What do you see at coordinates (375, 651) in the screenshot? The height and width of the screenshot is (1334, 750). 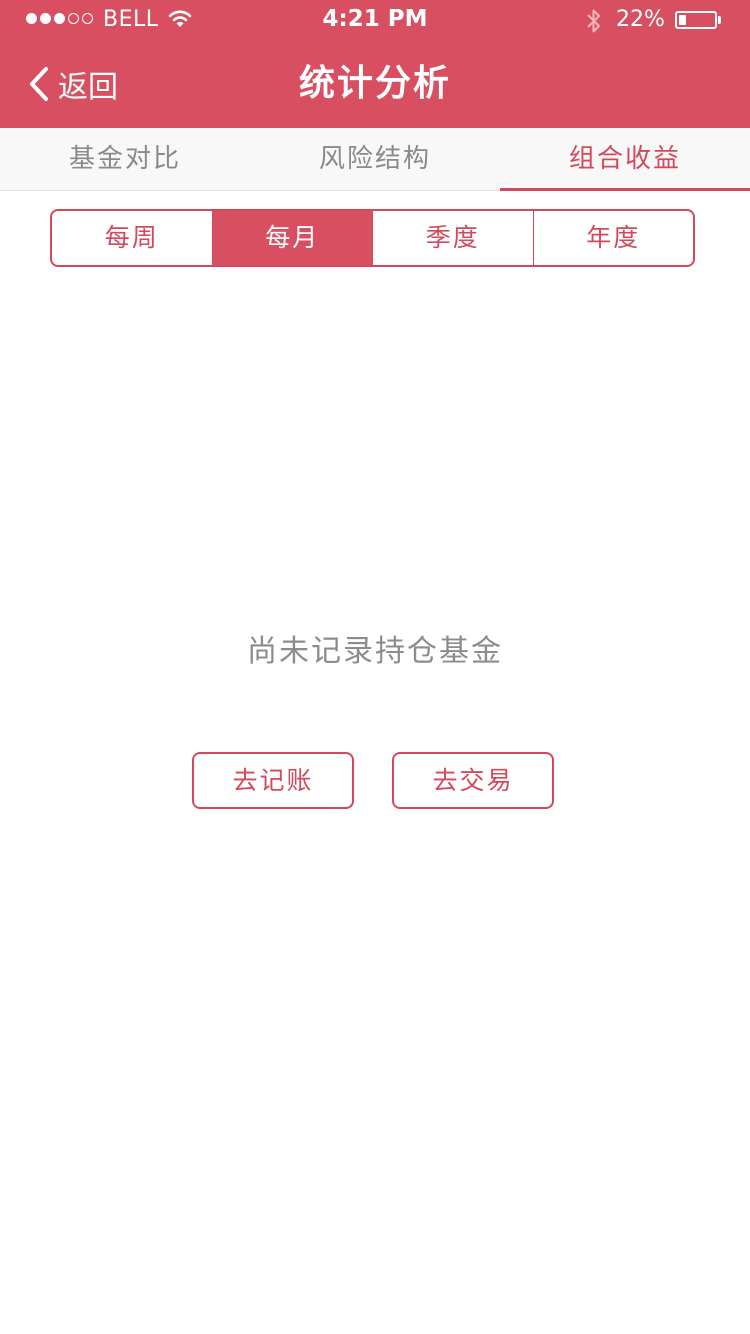 I see `empty-state-message: 尚未记录持仓基金` at bounding box center [375, 651].